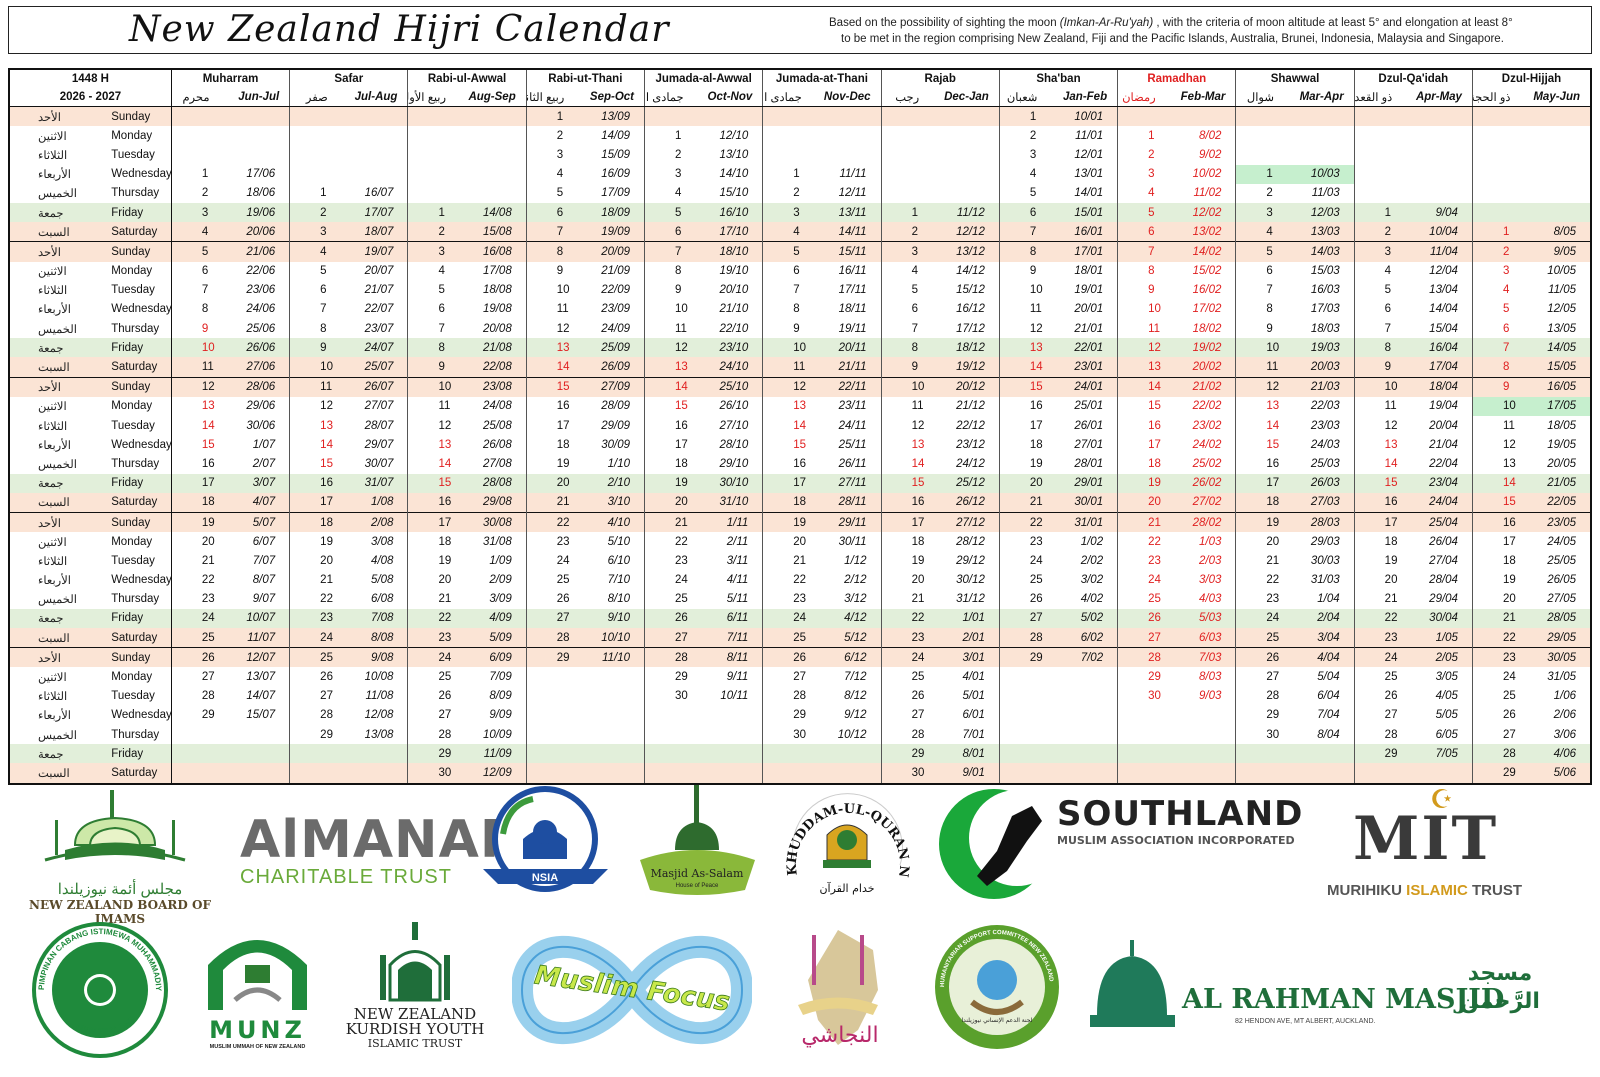 The image size is (1600, 1077). Describe the element at coordinates (970, 580) in the screenshot. I see `gregorian-date: 30/12` at that location.